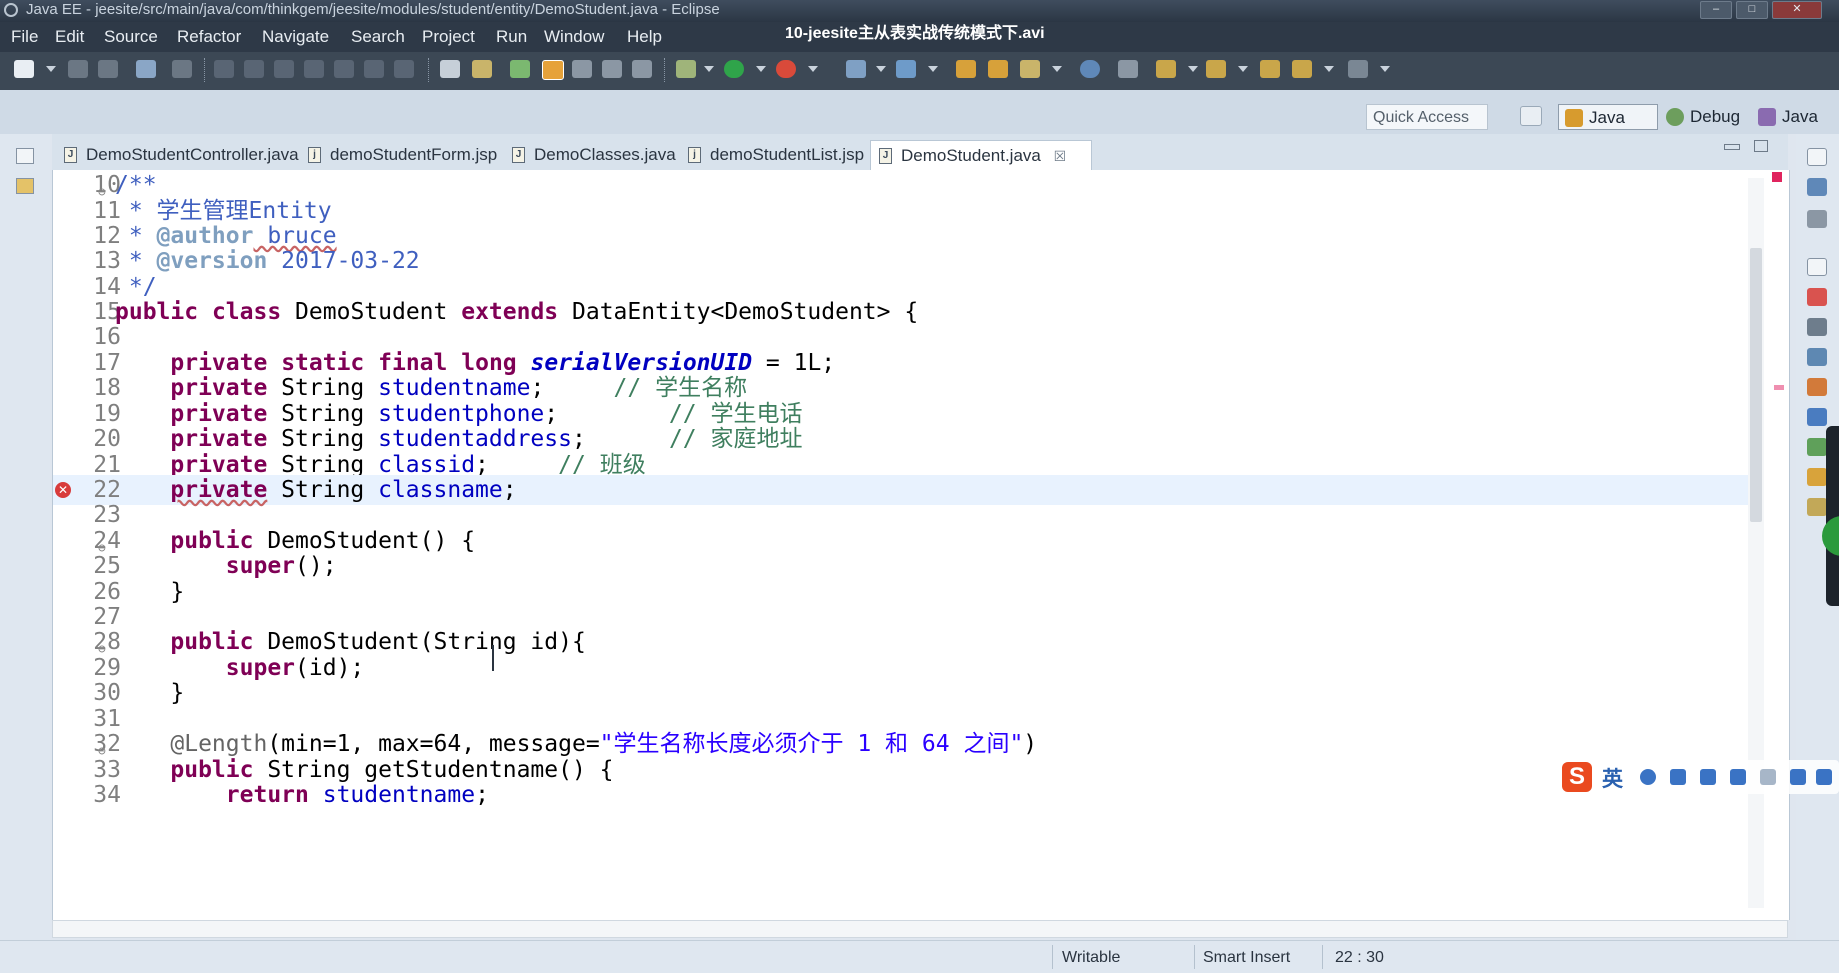 The height and width of the screenshot is (973, 1839). What do you see at coordinates (1329, 69) in the screenshot?
I see `back-dropdown-icon` at bounding box center [1329, 69].